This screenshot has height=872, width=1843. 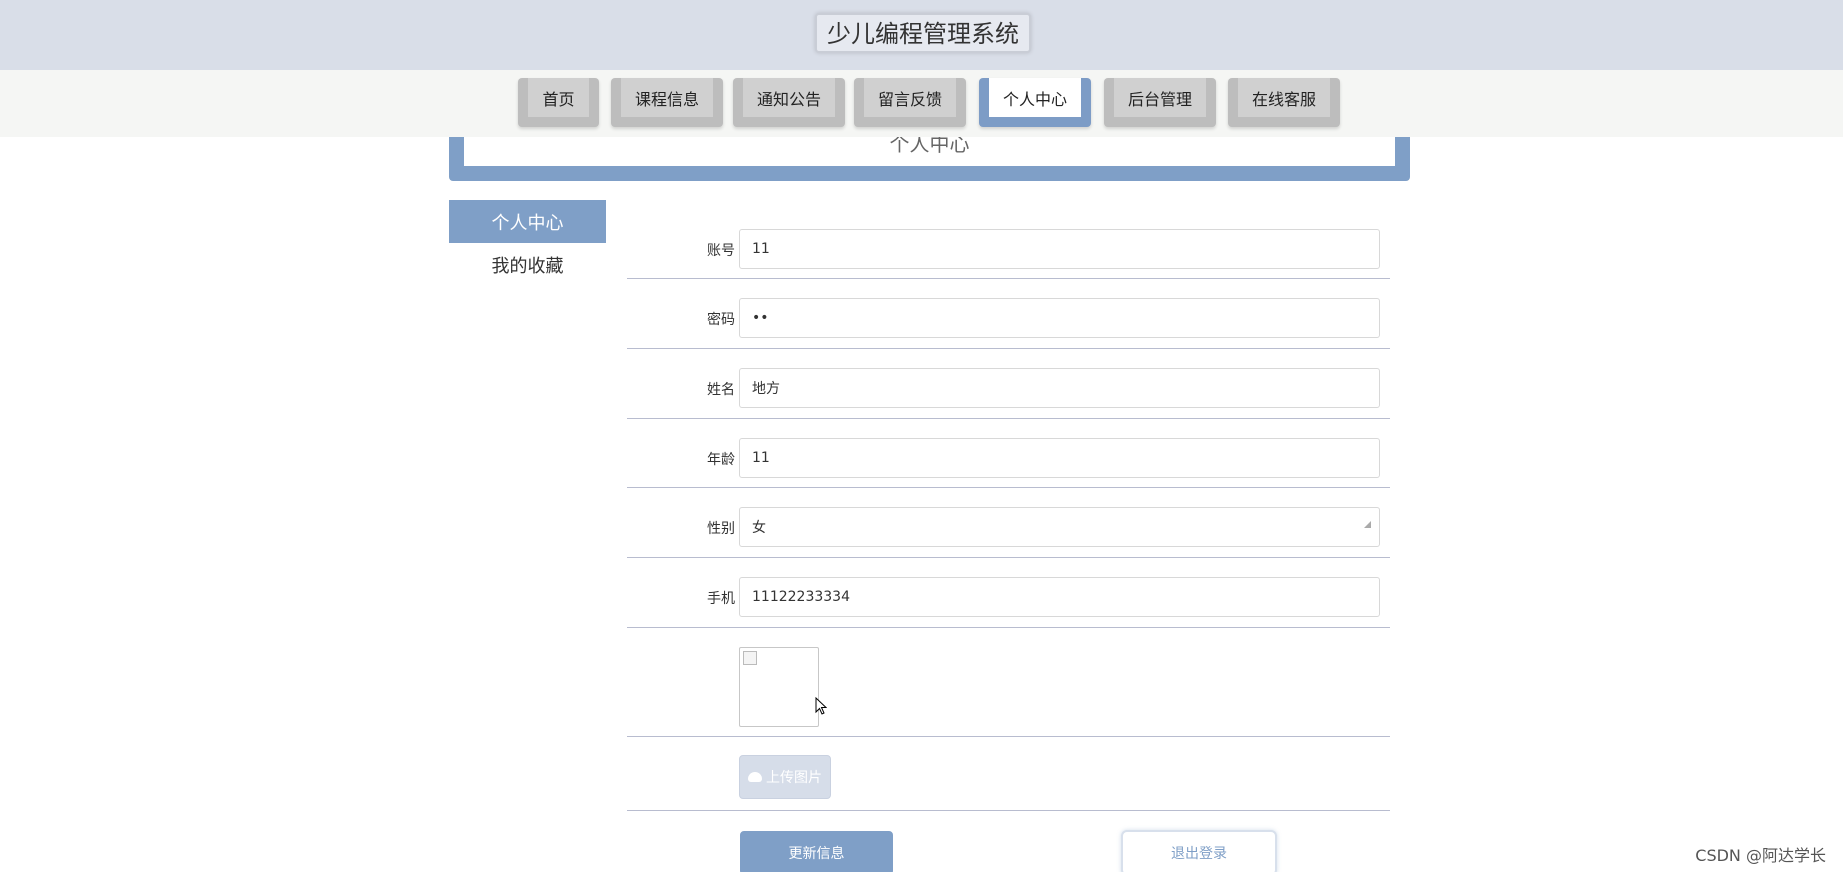 I want to click on phone-input, so click(x=1059, y=597).